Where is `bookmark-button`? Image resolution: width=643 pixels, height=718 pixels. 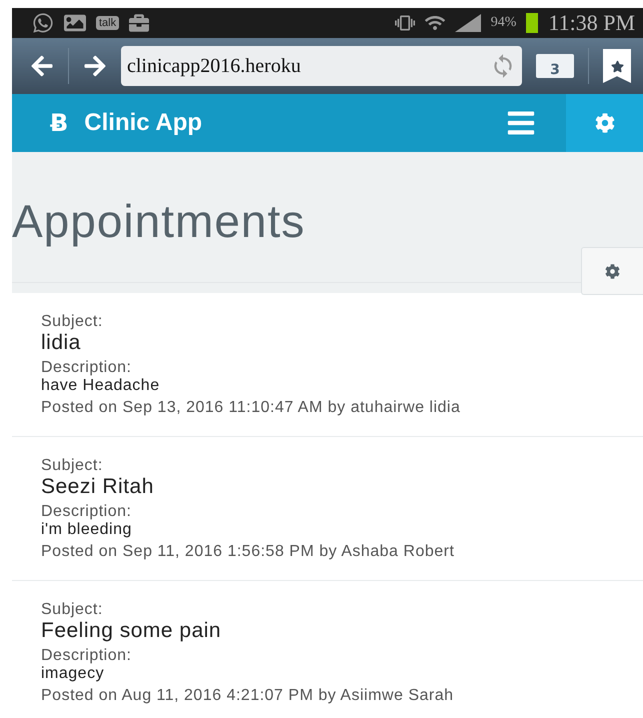 bookmark-button is located at coordinates (617, 66).